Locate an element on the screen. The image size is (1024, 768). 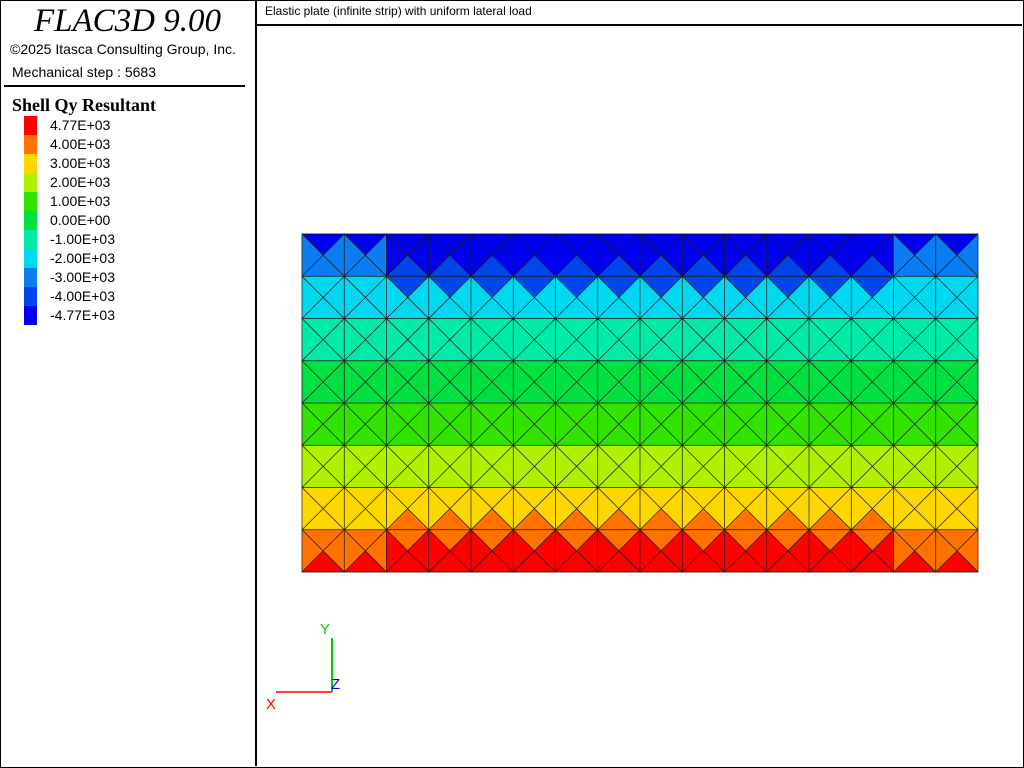
y-axis-label: Y is located at coordinates (325, 629).